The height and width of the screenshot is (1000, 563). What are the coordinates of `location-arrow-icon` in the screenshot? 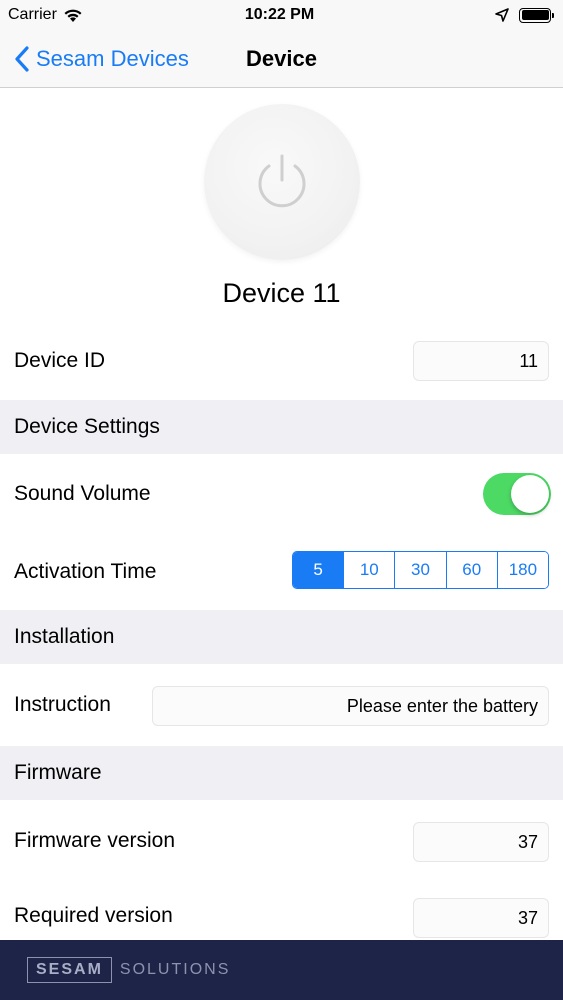 It's located at (502, 15).